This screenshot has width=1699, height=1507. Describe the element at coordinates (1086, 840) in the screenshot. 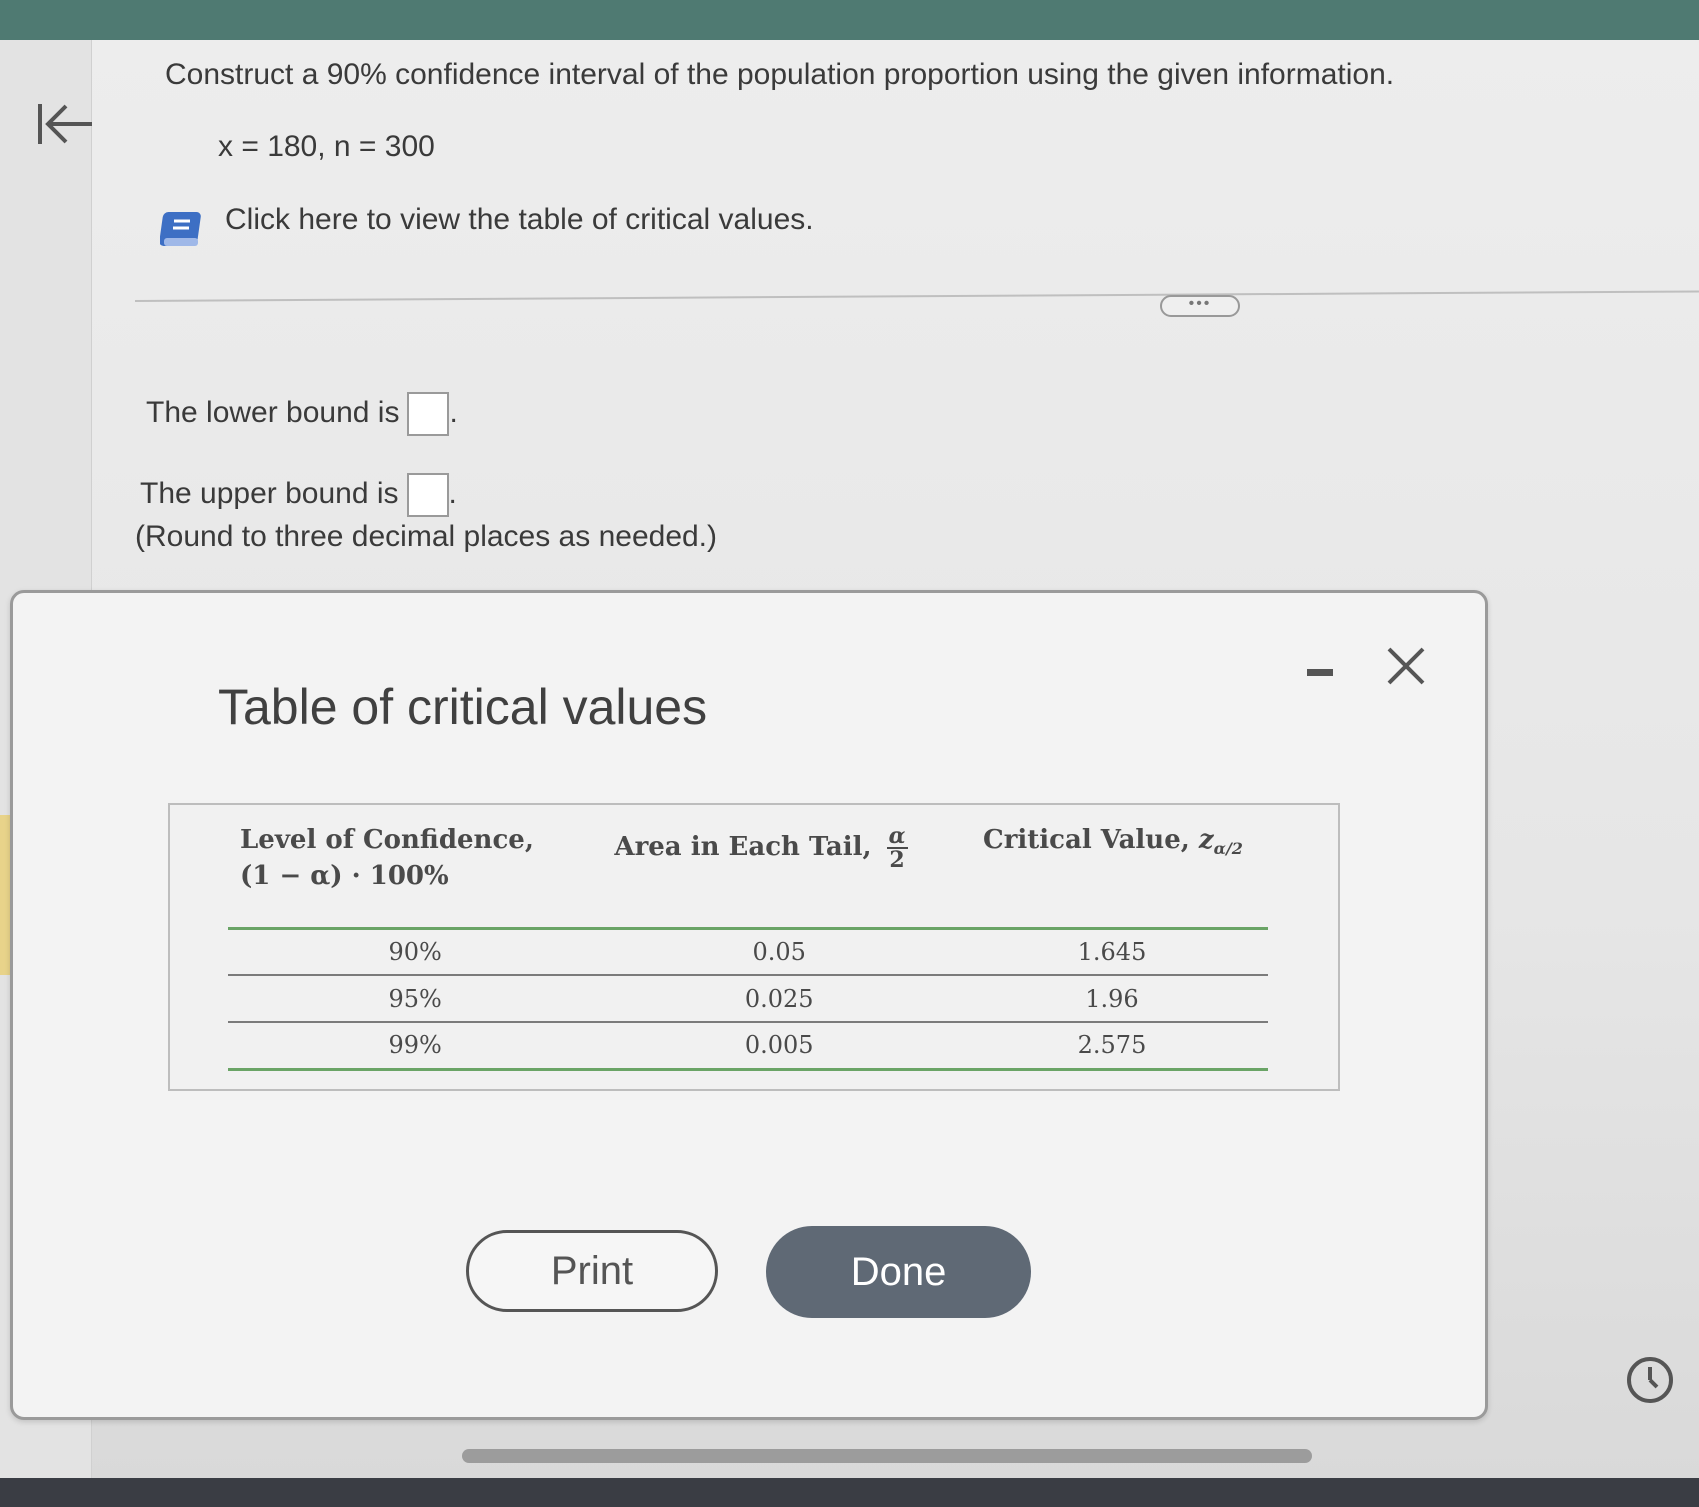

I see `header-critical-label: Critical Value,` at that location.